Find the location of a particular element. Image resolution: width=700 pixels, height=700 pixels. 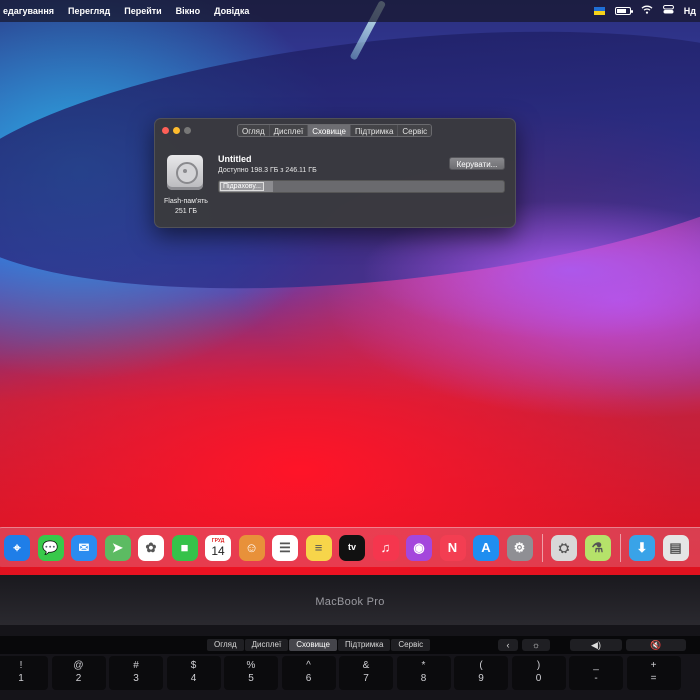

photos-icon: ✿ is located at coordinates (151, 547).